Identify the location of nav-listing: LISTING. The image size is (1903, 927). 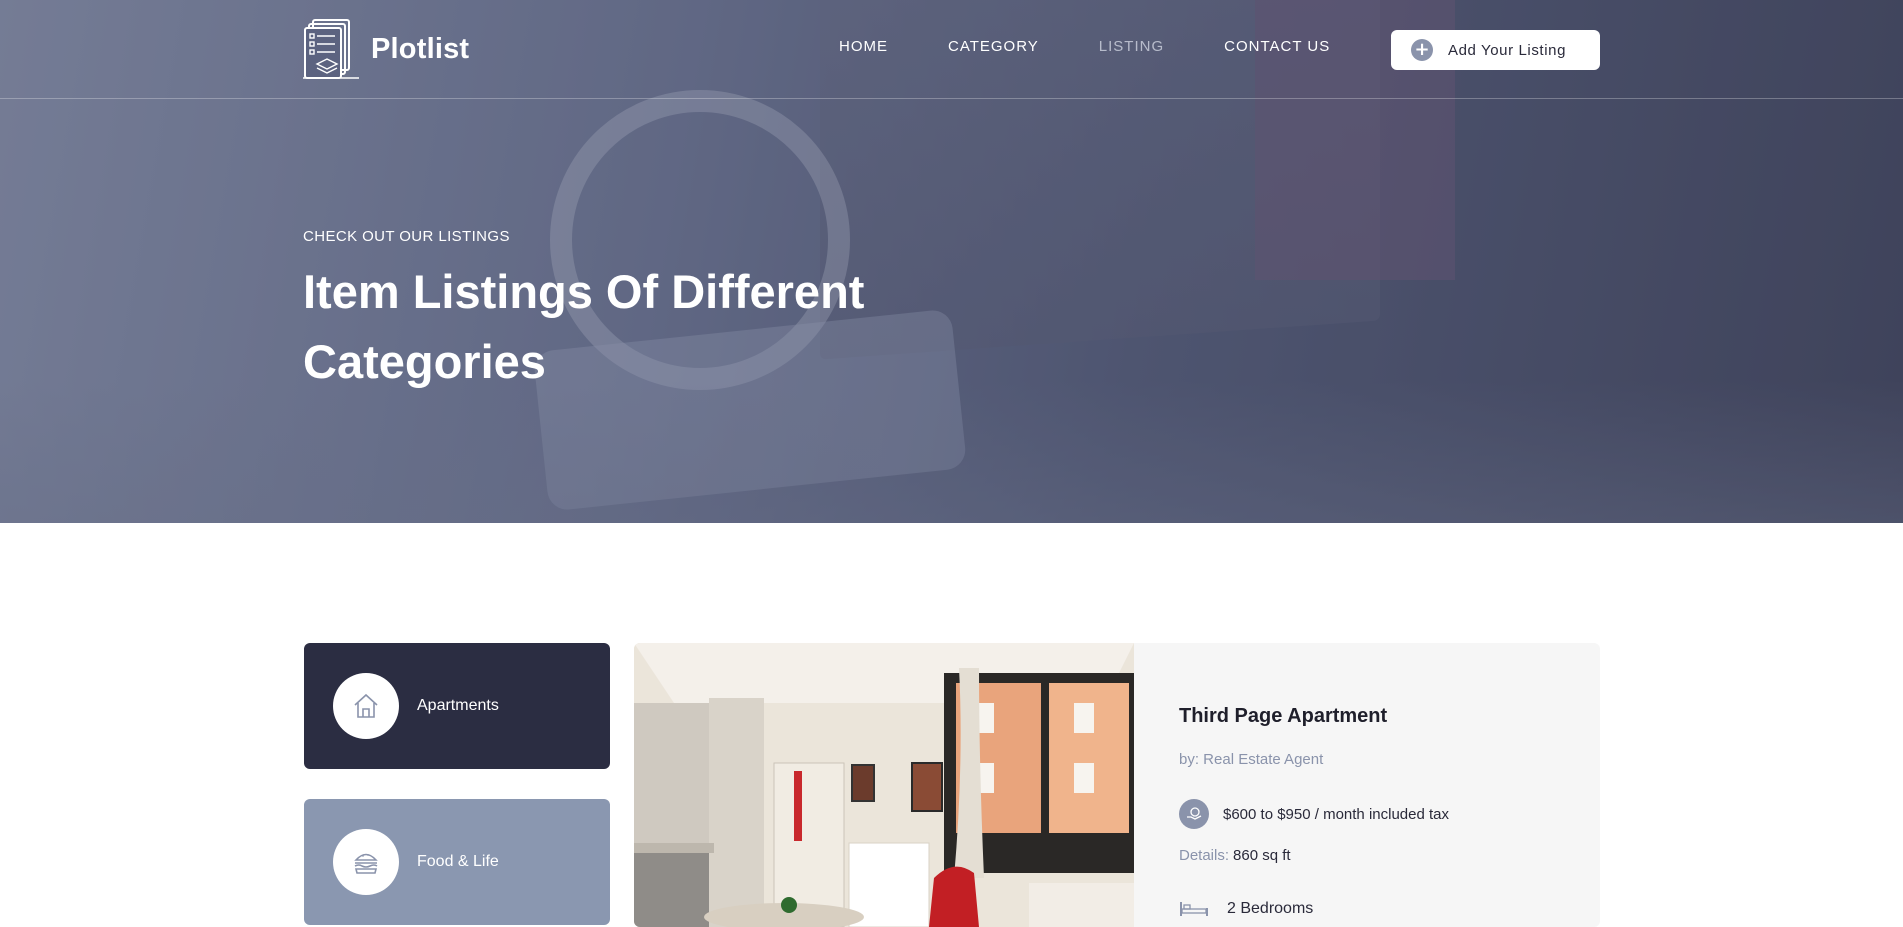
(1131, 46).